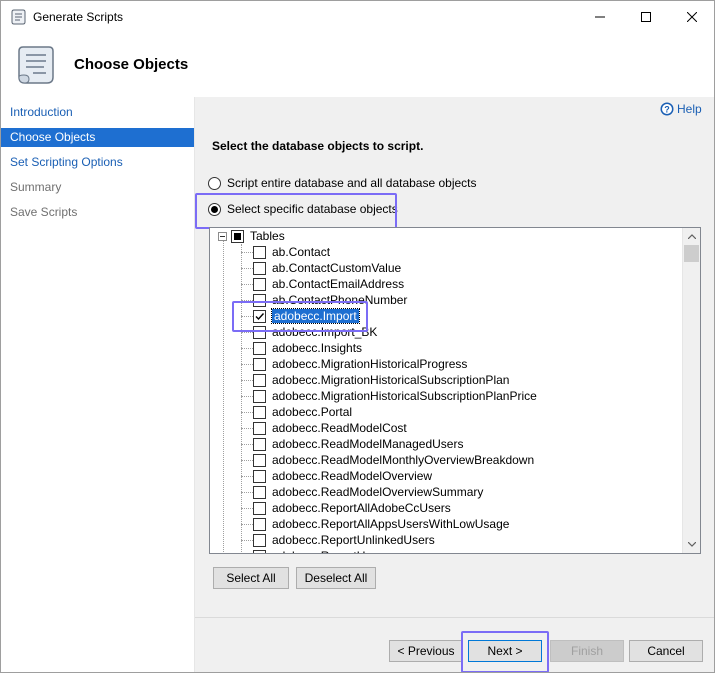  Describe the element at coordinates (426, 651) in the screenshot. I see `previous-button: < Previous` at that location.